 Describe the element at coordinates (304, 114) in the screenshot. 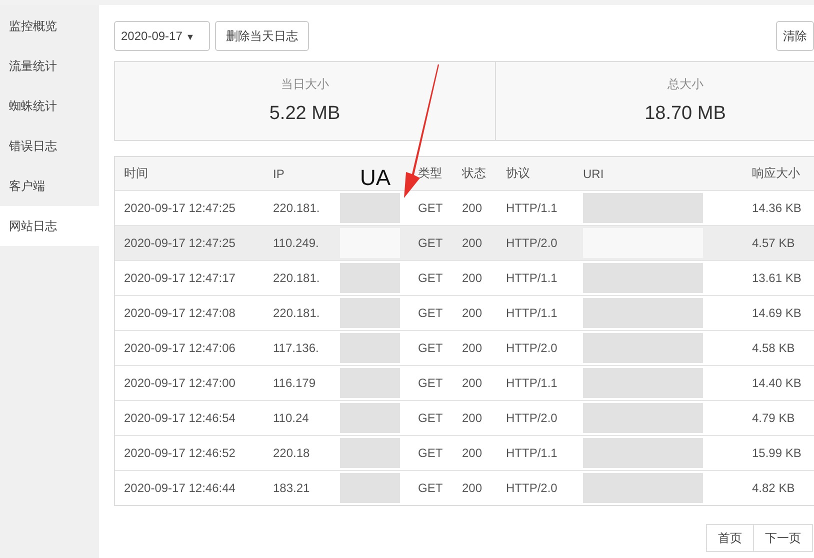

I see `stat-value: 5.22 MB` at that location.